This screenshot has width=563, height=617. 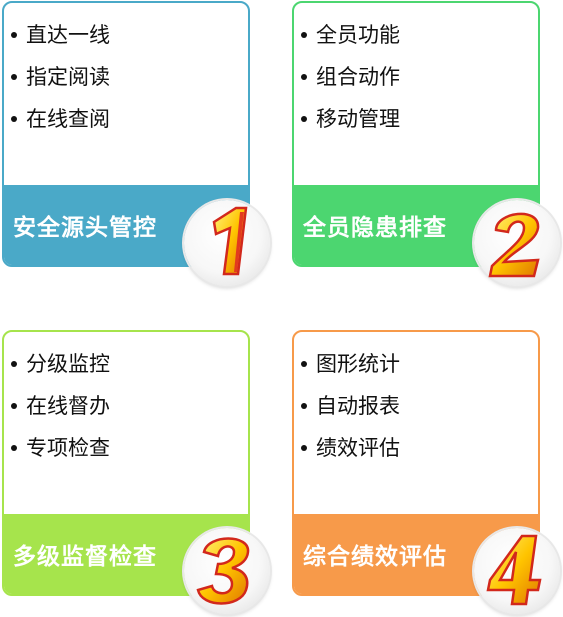 I want to click on feature-list: 图形统计 自动报表 绩效评估, so click(x=416, y=400).